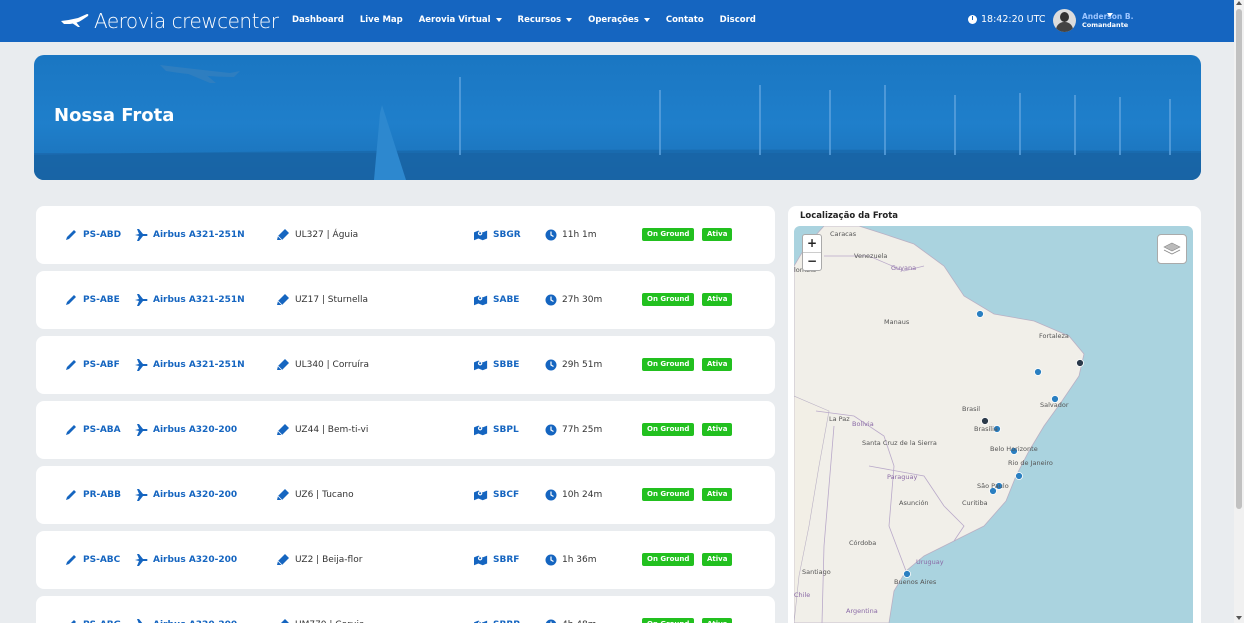 The height and width of the screenshot is (623, 1244). I want to click on scrollbar-thumb, so click(1239, 259).